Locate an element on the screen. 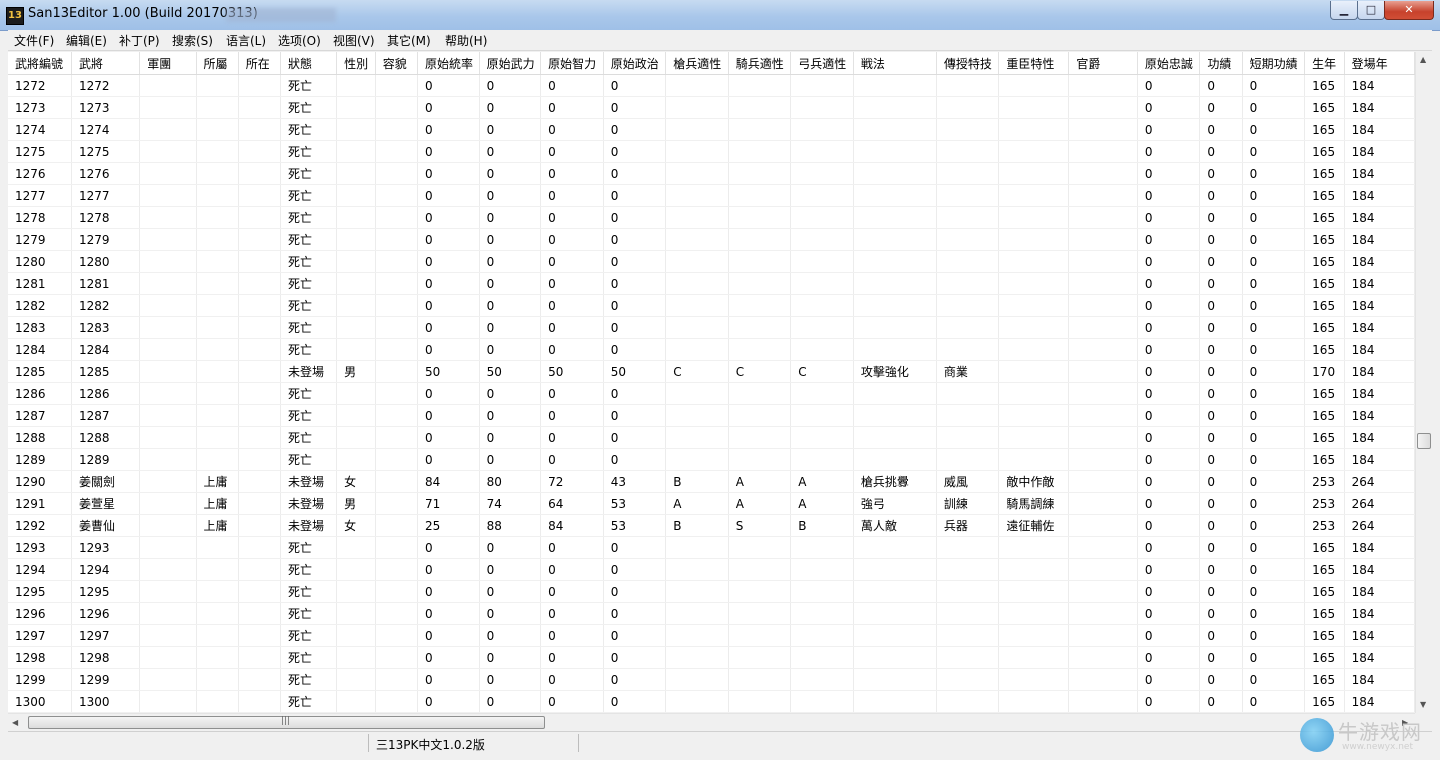 The height and width of the screenshot is (760, 1440). table-cell: 84 is located at coordinates (448, 481).